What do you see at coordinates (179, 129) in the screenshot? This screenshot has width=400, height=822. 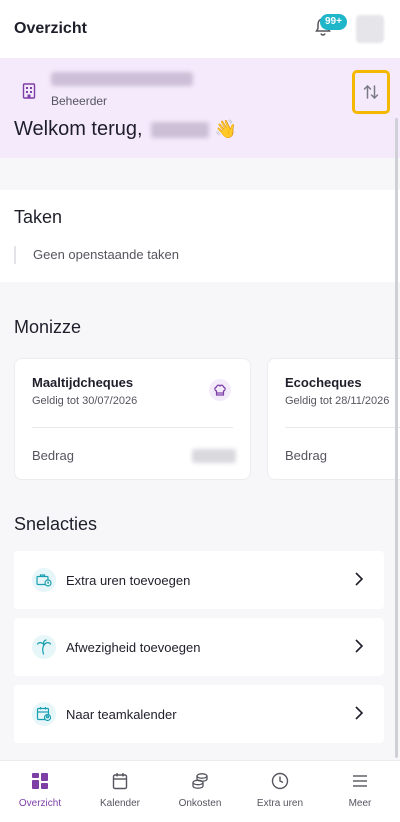 I see `user-name-redacted` at bounding box center [179, 129].